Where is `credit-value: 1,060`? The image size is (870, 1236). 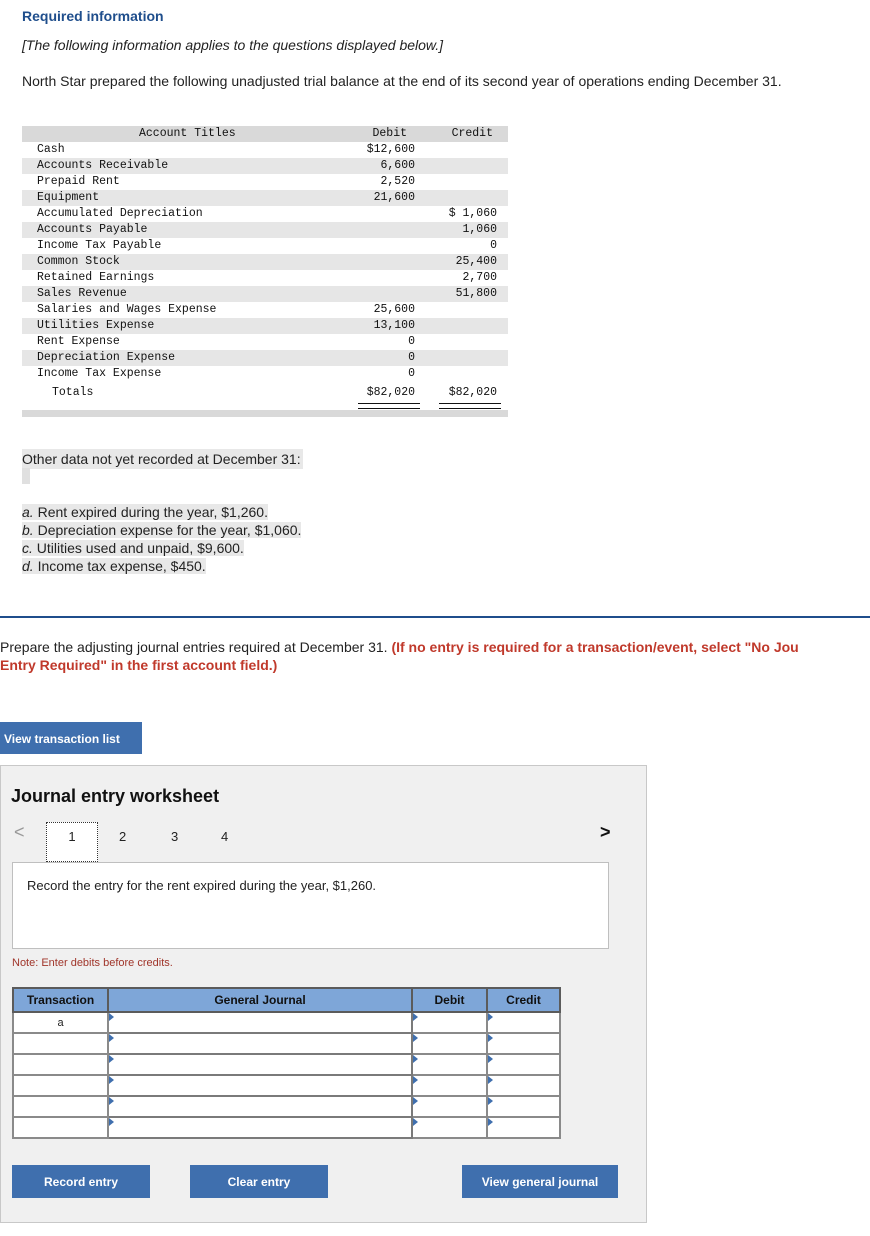
credit-value: 1,060 is located at coordinates (479, 229).